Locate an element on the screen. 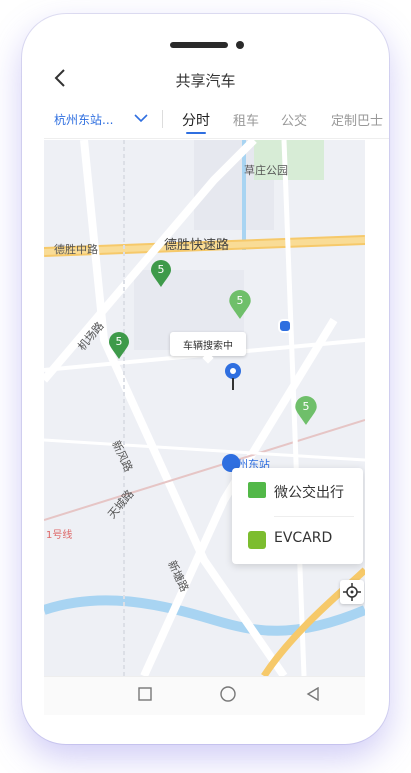  map-label-park: 草庄公园 is located at coordinates (266, 170).